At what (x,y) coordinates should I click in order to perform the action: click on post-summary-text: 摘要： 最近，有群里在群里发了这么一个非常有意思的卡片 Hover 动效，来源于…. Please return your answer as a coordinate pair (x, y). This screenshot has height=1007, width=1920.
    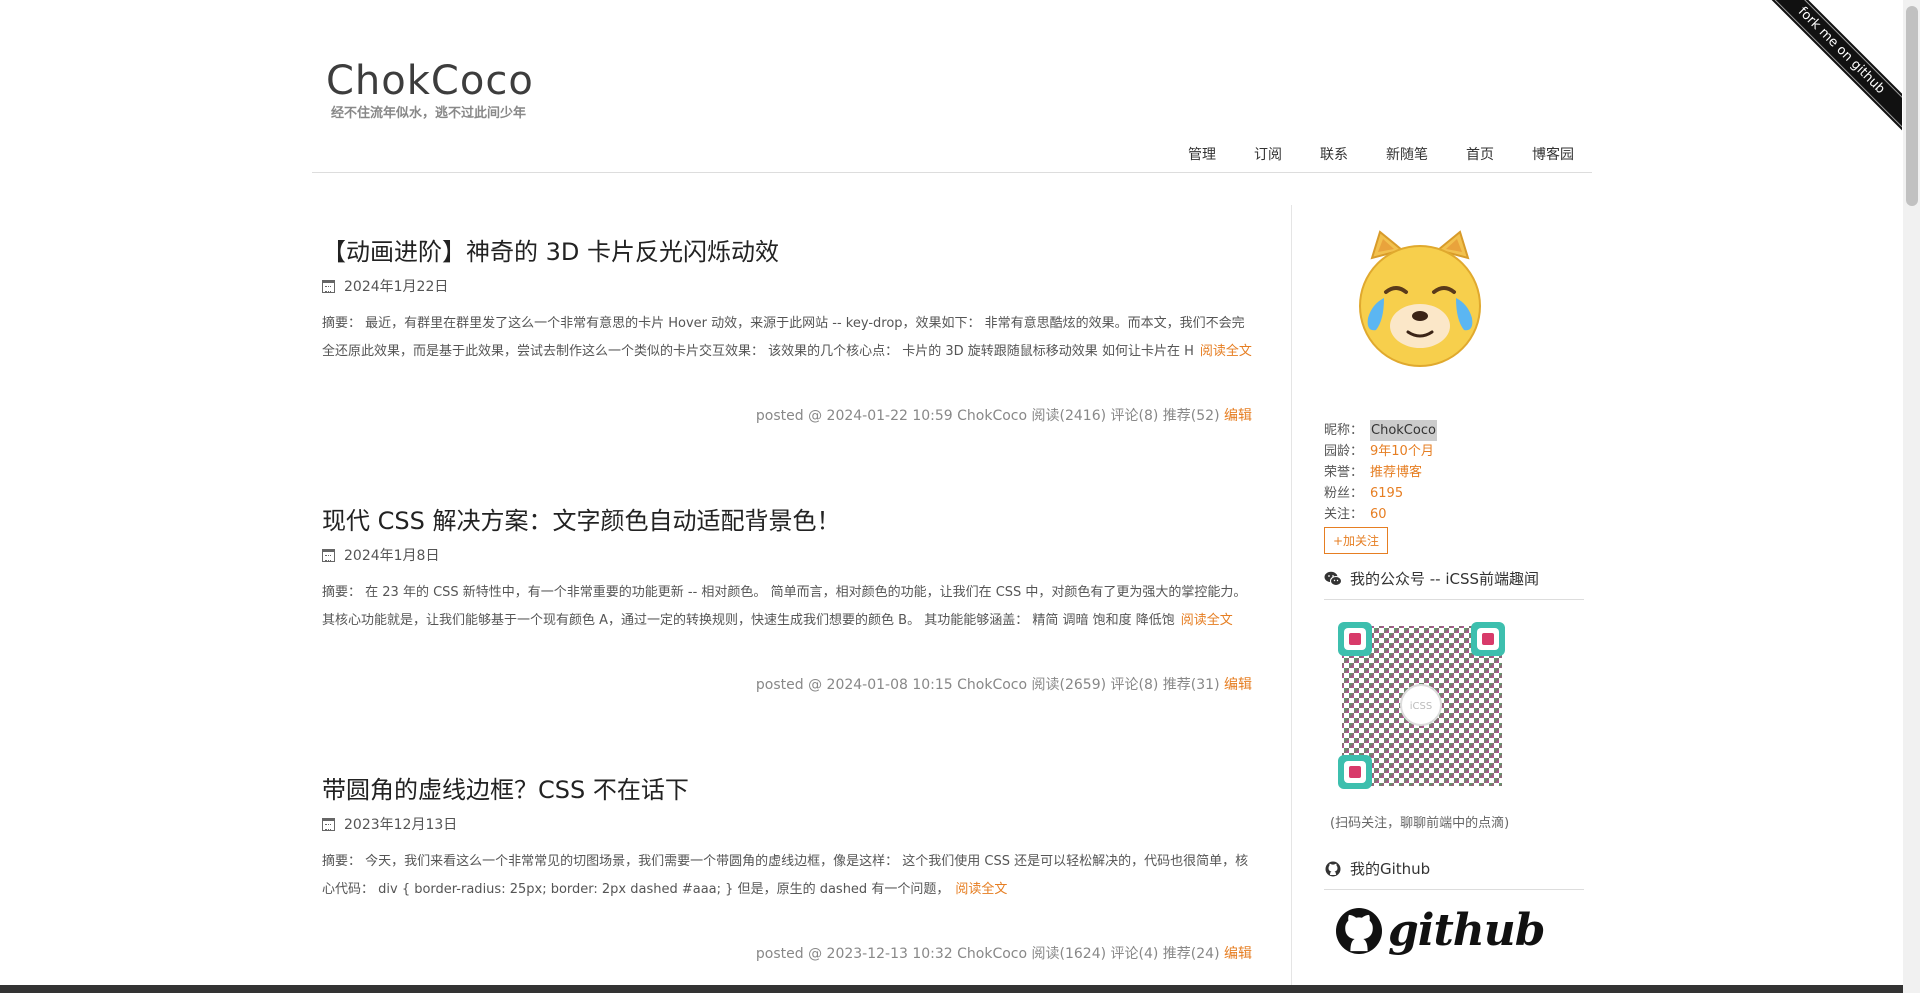
    Looking at the image, I should click on (783, 337).